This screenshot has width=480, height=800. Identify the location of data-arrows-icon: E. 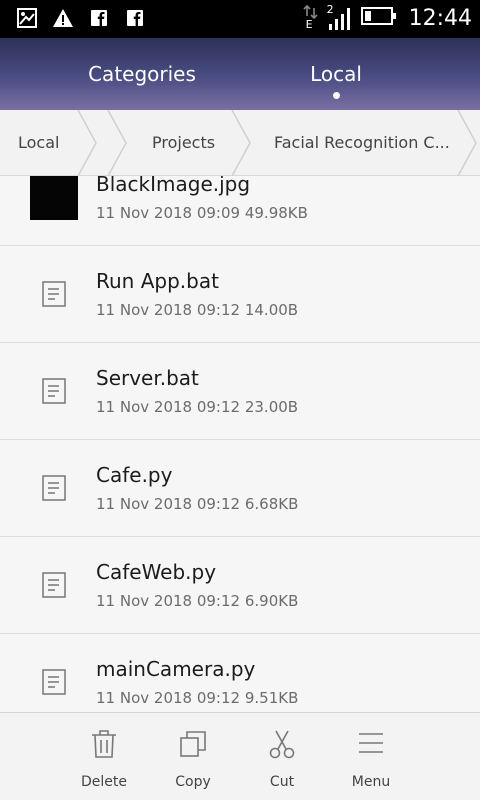
(311, 18).